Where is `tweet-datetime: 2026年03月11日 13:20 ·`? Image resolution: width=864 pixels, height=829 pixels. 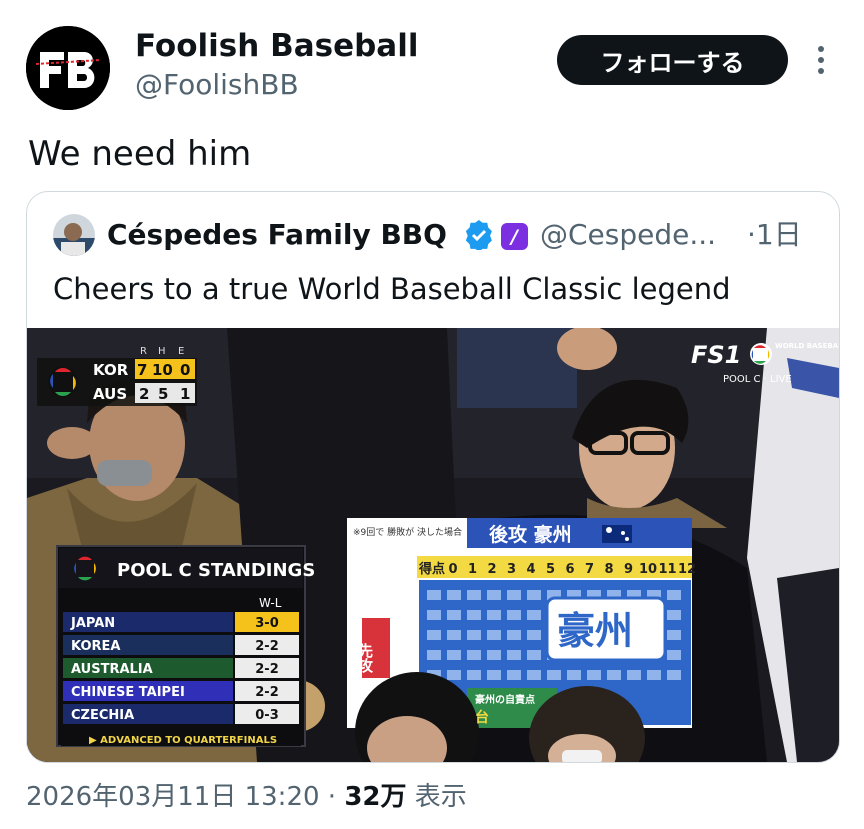
tweet-datetime: 2026年03月11日 13:20 · is located at coordinates (185, 797).